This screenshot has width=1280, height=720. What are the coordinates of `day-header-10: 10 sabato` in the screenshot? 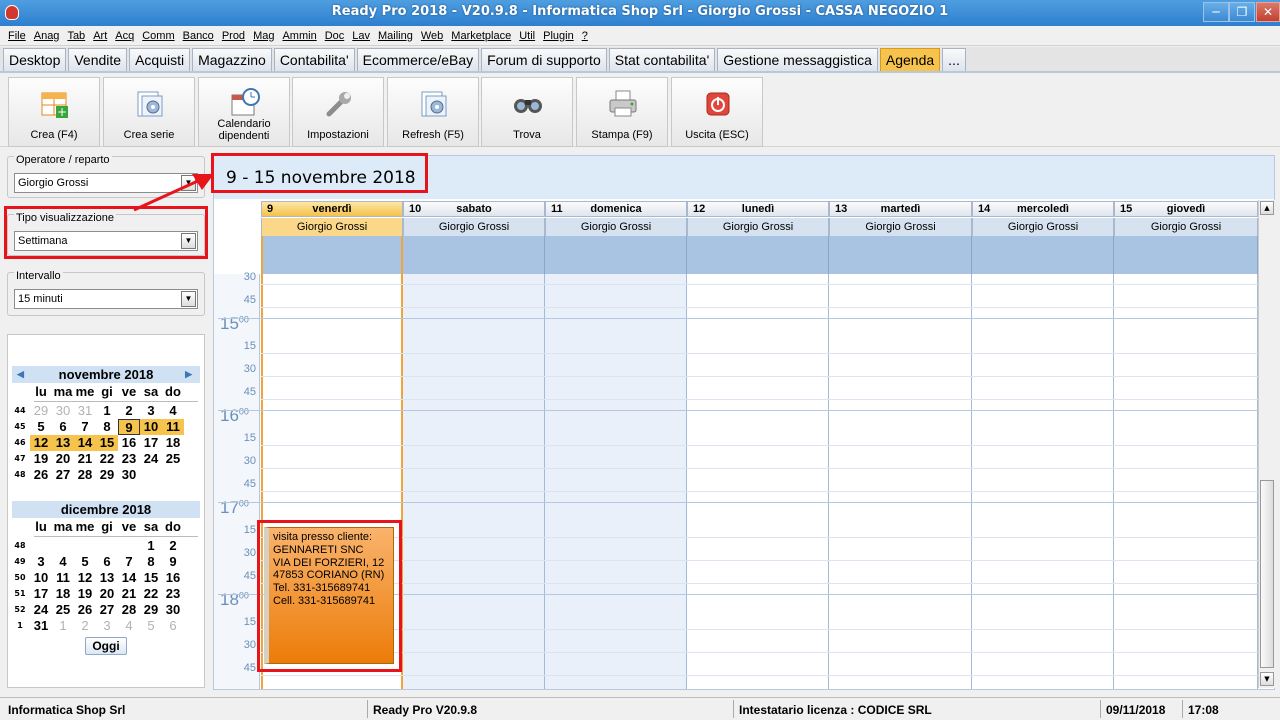 It's located at (474, 209).